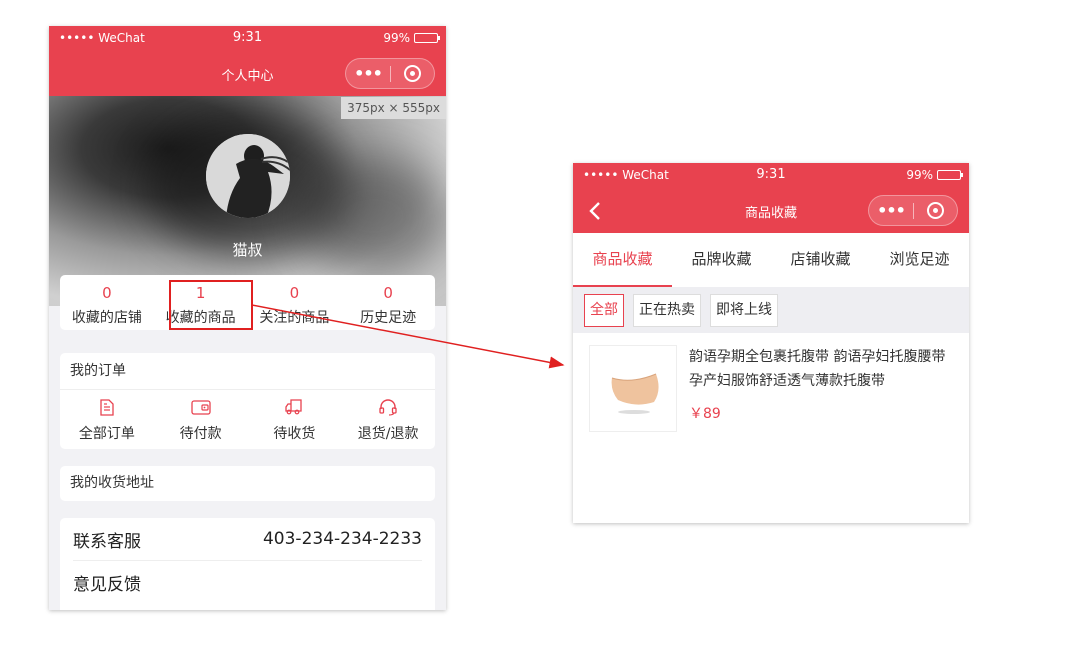 This screenshot has height=648, width=1065. Describe the element at coordinates (107, 408) in the screenshot. I see `document-icon` at that location.